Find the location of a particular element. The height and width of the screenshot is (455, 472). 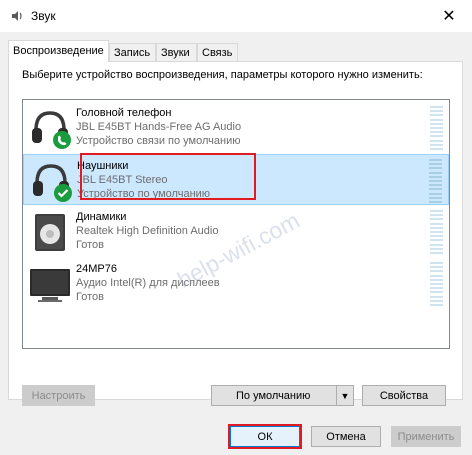

close-icon: ✕ is located at coordinates (449, 16).